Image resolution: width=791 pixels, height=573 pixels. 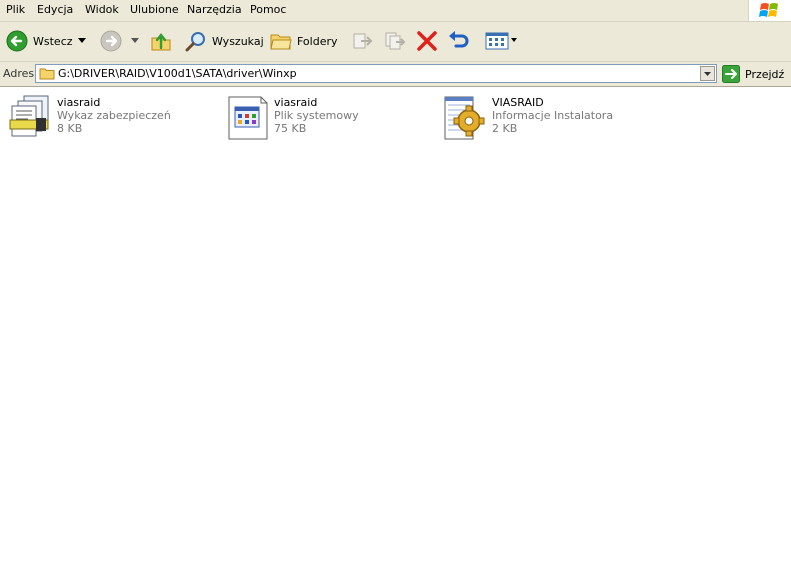 I want to click on file-name: VIASRAID, so click(x=518, y=102).